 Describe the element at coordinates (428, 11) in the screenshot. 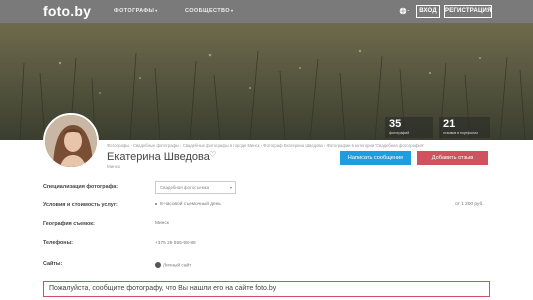

I see `login-button: ВХОД` at that location.